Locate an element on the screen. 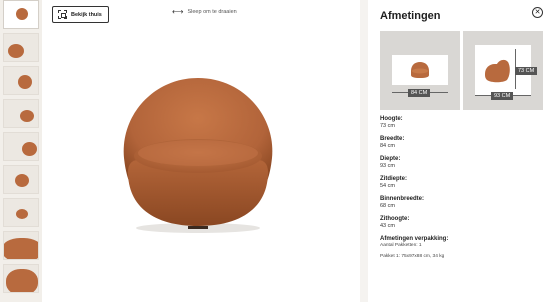 The width and height of the screenshot is (560, 302). spec-value: 73 cm is located at coordinates (387, 126).